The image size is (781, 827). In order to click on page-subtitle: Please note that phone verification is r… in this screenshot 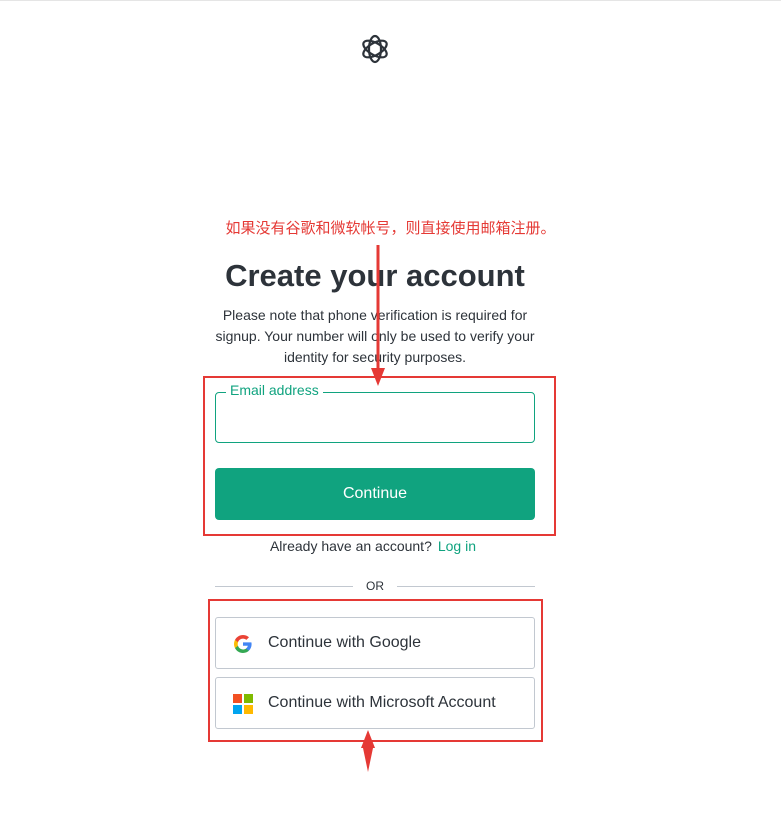, I will do `click(375, 336)`.